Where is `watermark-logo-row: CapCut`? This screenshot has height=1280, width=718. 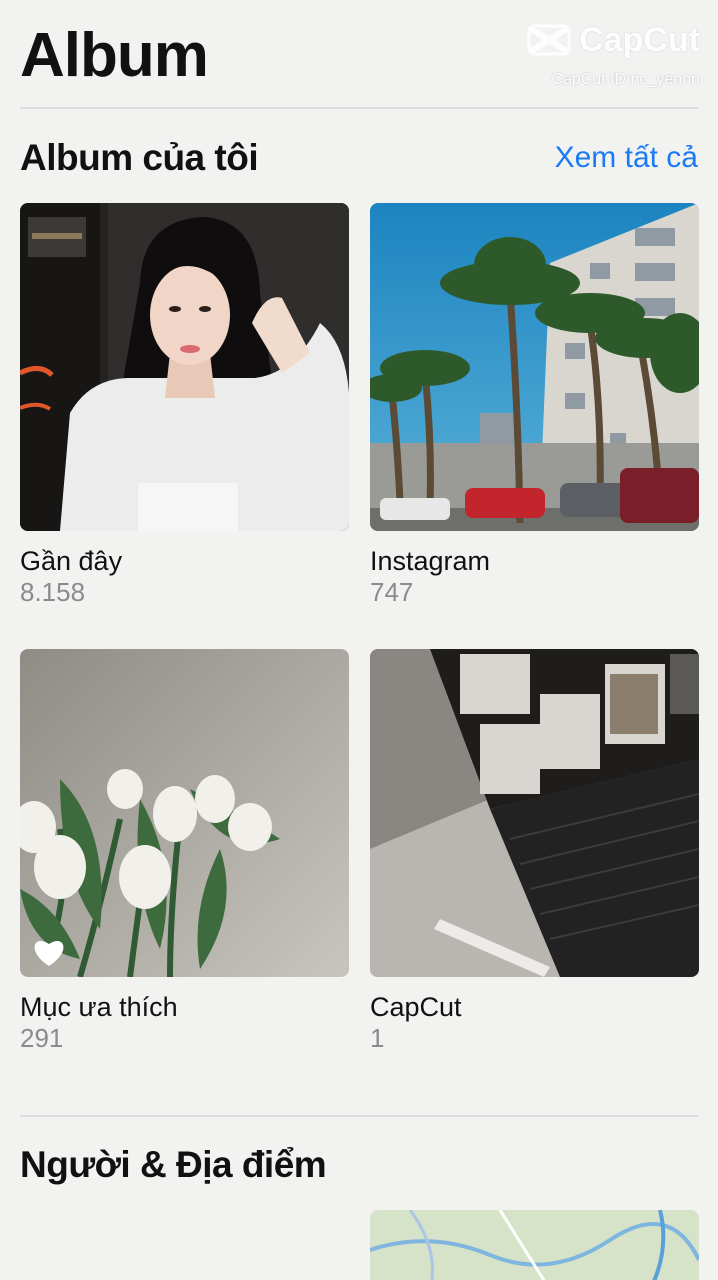
watermark-logo-row: CapCut is located at coordinates (605, 40).